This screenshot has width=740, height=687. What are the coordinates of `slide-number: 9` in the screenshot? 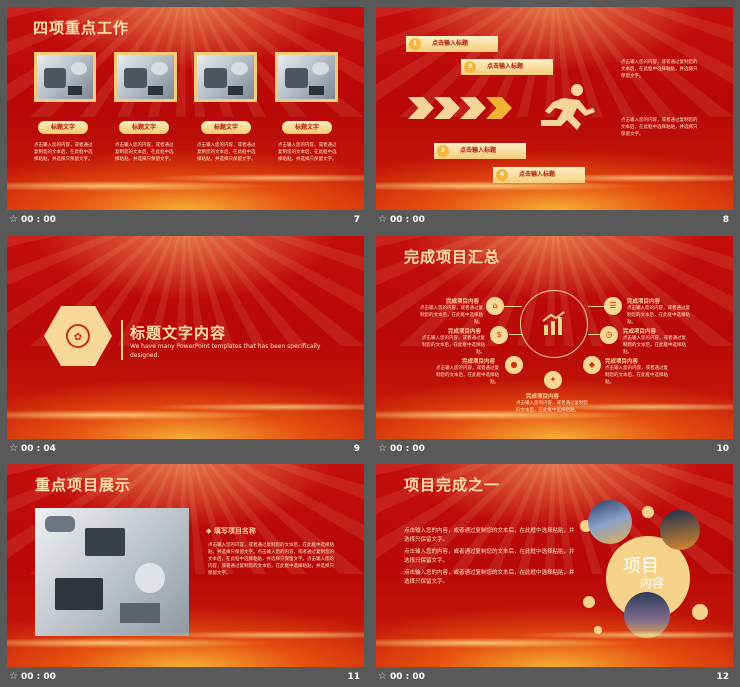 It's located at (356, 449).